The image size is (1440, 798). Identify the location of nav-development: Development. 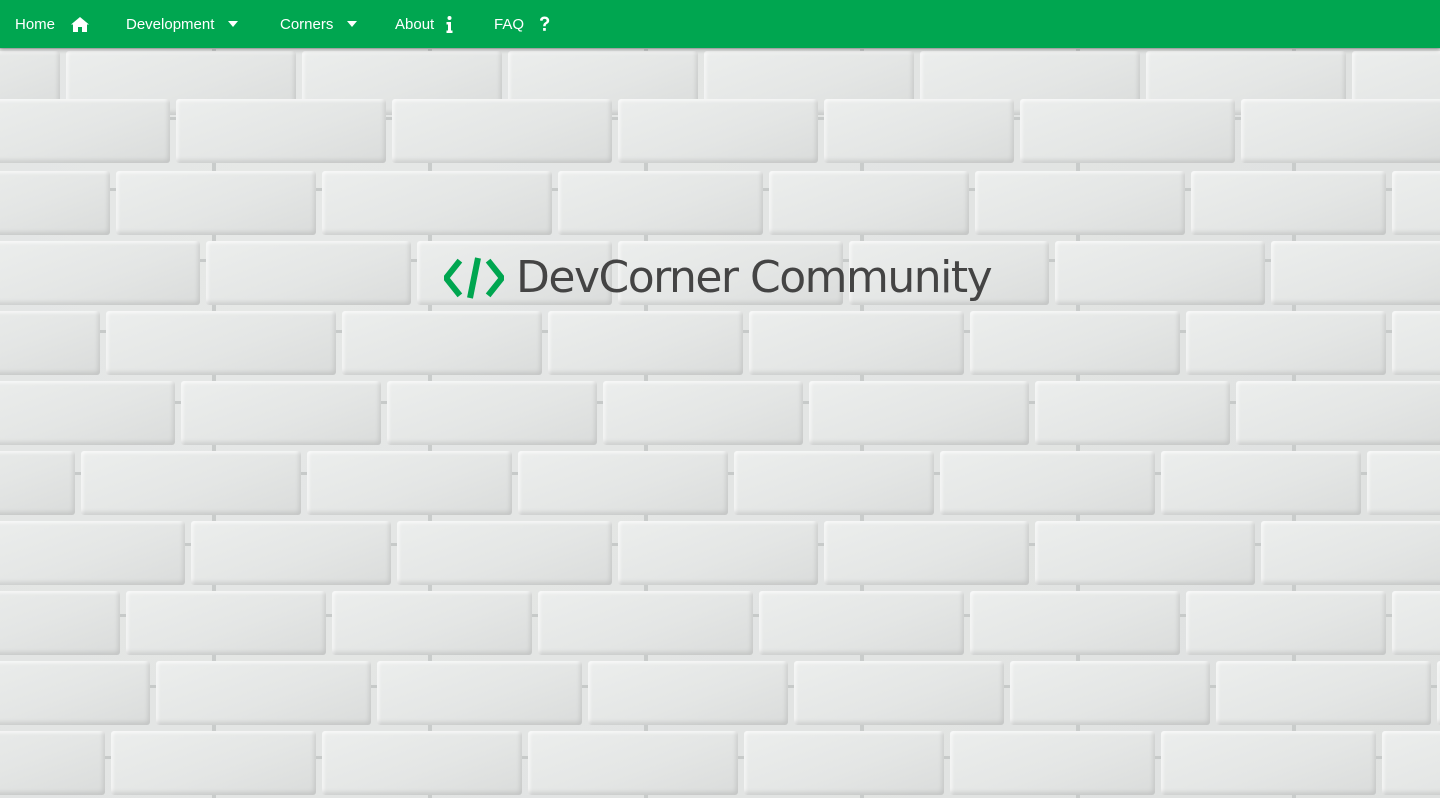
(182, 24).